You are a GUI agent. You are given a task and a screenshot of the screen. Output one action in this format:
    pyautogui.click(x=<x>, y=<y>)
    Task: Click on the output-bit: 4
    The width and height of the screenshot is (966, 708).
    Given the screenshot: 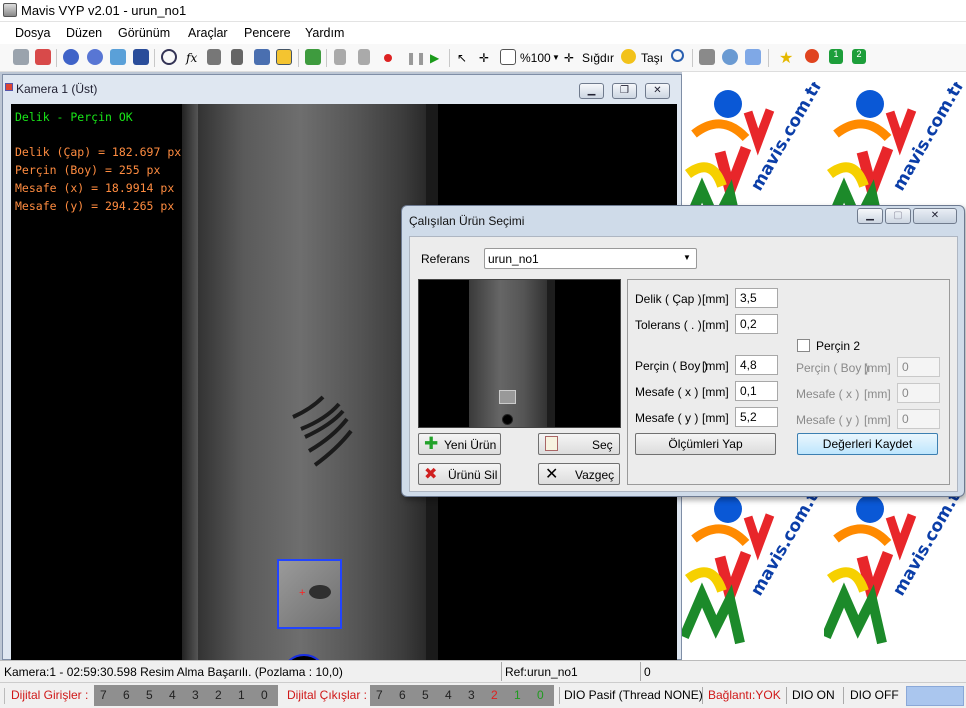 What is the action you would take?
    pyautogui.click(x=448, y=695)
    